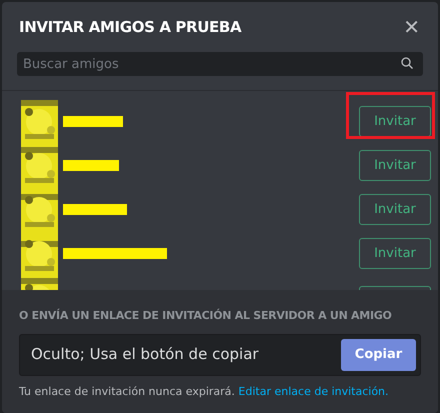 The width and height of the screenshot is (440, 413). What do you see at coordinates (220, 64) in the screenshot?
I see `search-field: Buscar amigos` at bounding box center [220, 64].